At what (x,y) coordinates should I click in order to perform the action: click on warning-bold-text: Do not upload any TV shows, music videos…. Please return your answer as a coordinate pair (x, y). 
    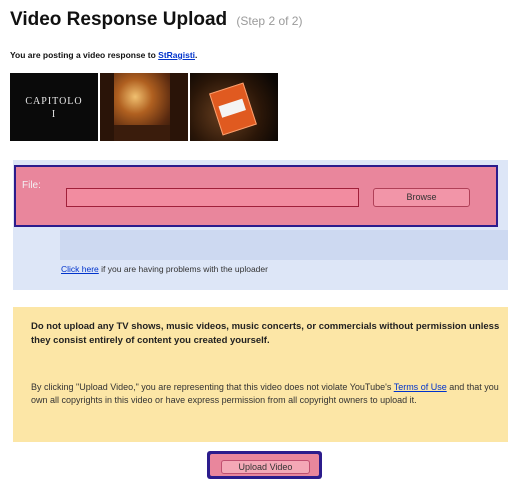
    Looking at the image, I should click on (265, 333).